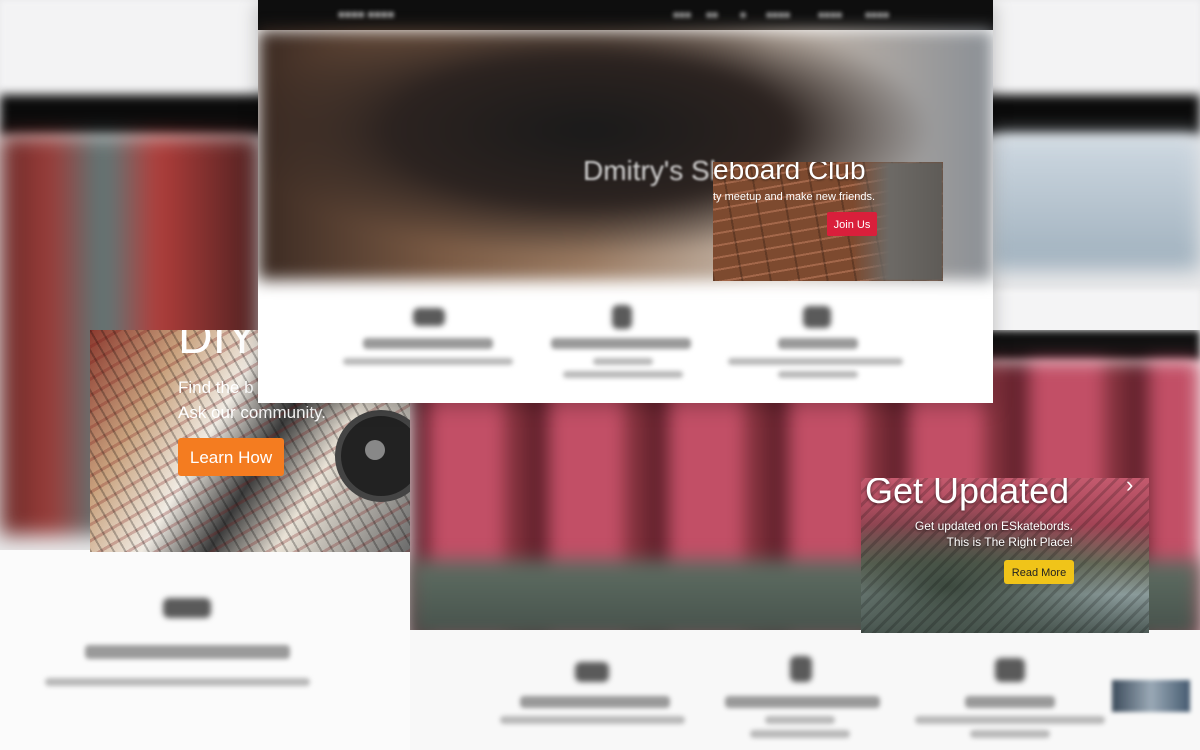  Describe the element at coordinates (1039, 572) in the screenshot. I see `read-more-button: Read More` at that location.